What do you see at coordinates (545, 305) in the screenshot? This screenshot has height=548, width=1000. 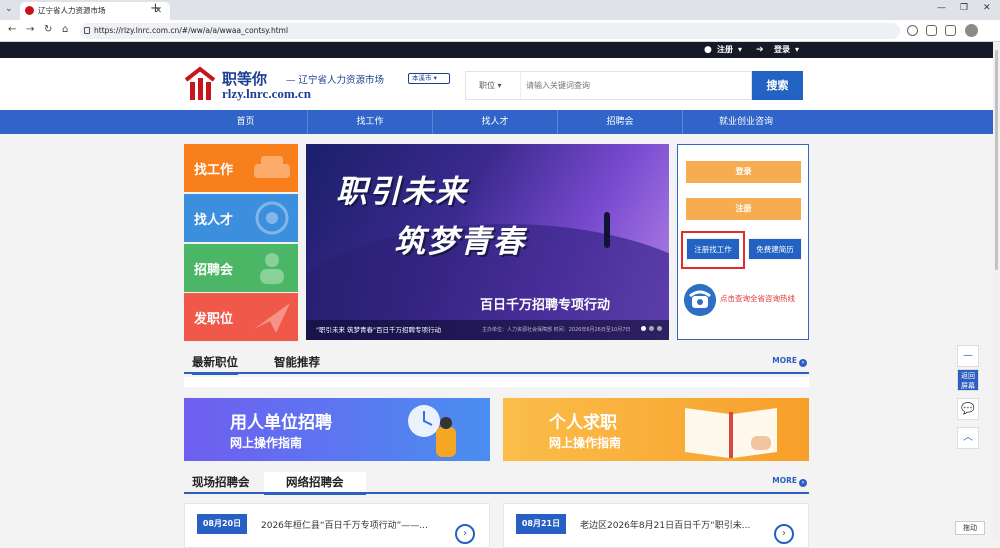 I see `banner-slogan: 百日千万招聘专项行动` at bounding box center [545, 305].